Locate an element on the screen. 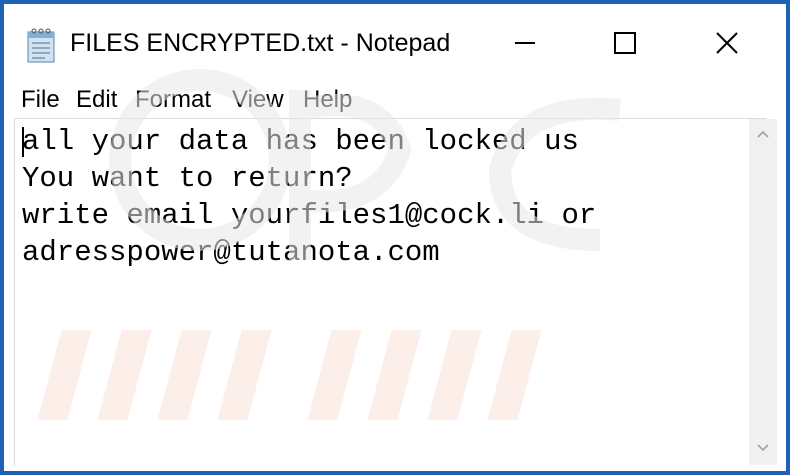  minimize-button is located at coordinates (525, 45).